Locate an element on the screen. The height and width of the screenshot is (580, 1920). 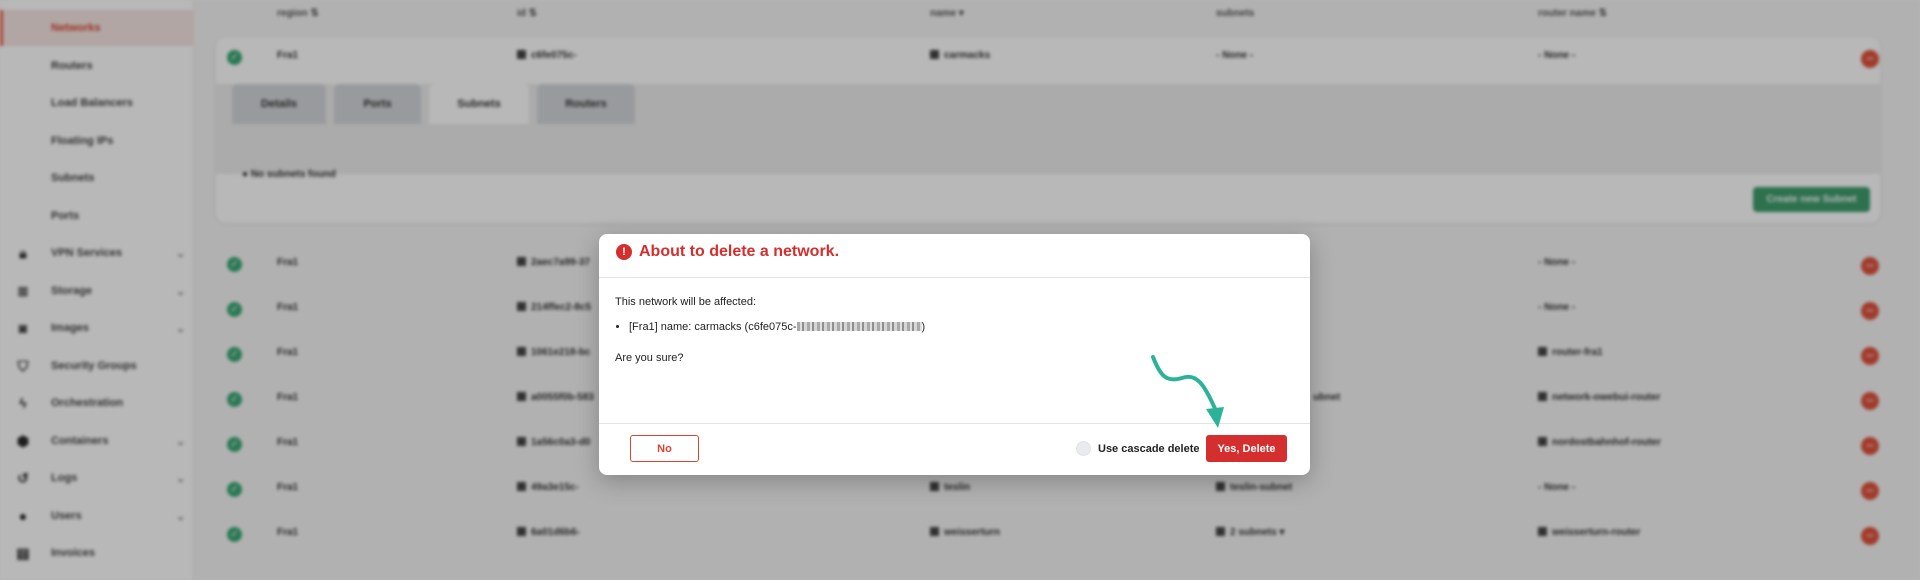
affected-list: [Fra1] name: carmacks (c6fe075c-) is located at coordinates (777, 327).